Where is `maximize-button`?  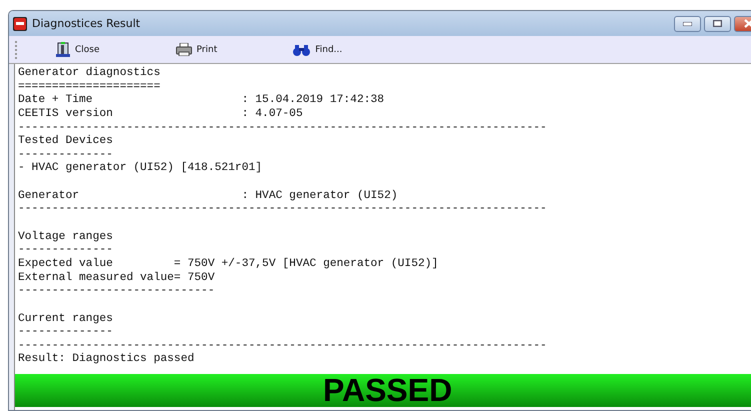 maximize-button is located at coordinates (717, 24).